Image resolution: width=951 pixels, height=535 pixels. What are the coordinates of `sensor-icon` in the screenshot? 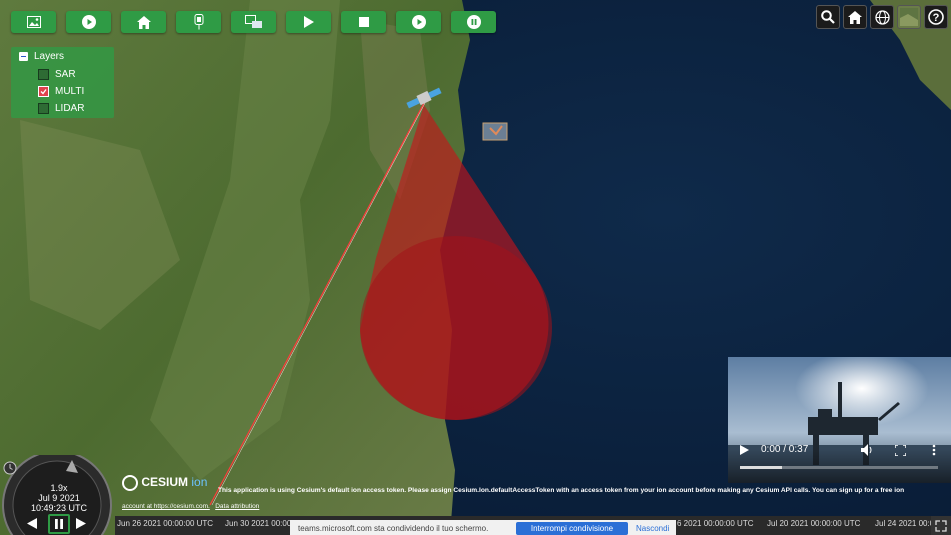 It's located at (198, 22).